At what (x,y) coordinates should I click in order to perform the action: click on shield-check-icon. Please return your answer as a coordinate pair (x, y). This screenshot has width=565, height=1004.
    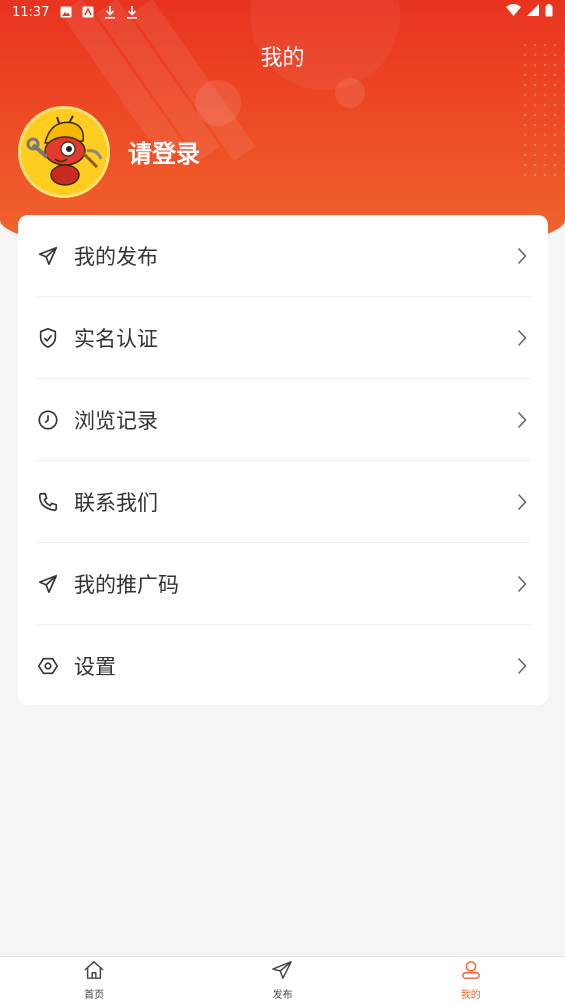
    Looking at the image, I should click on (48, 338).